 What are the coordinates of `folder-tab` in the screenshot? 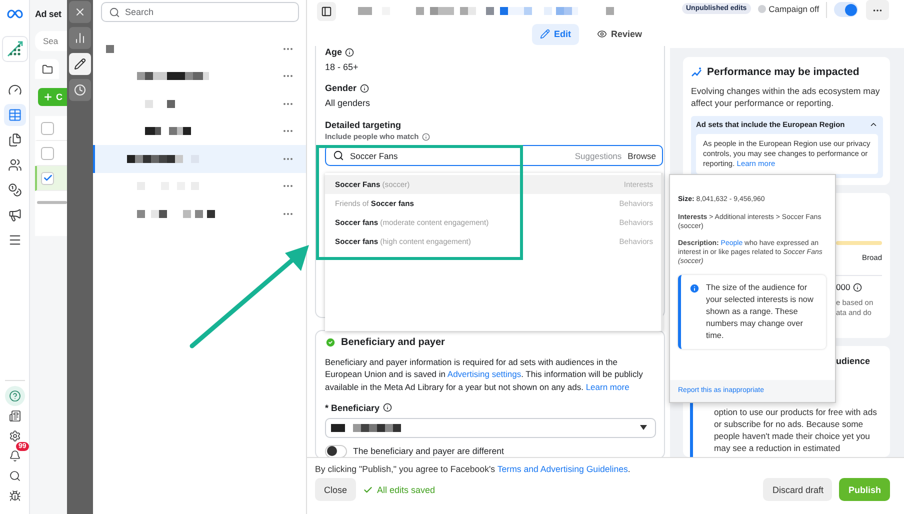 It's located at (47, 69).